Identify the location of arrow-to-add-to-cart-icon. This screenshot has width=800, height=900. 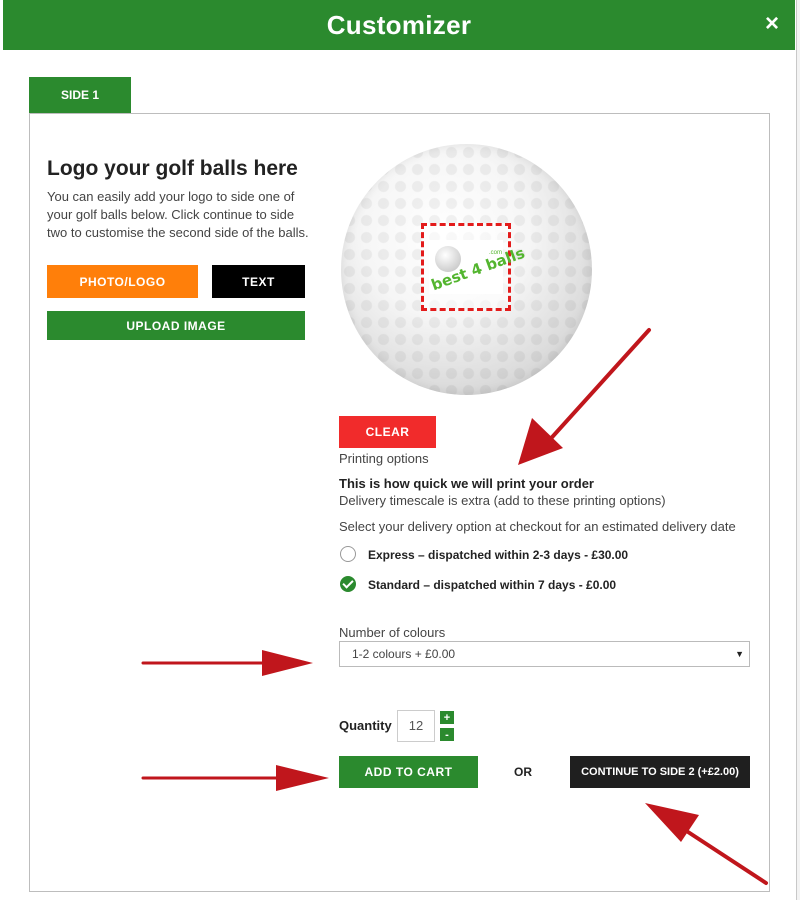
(235, 778).